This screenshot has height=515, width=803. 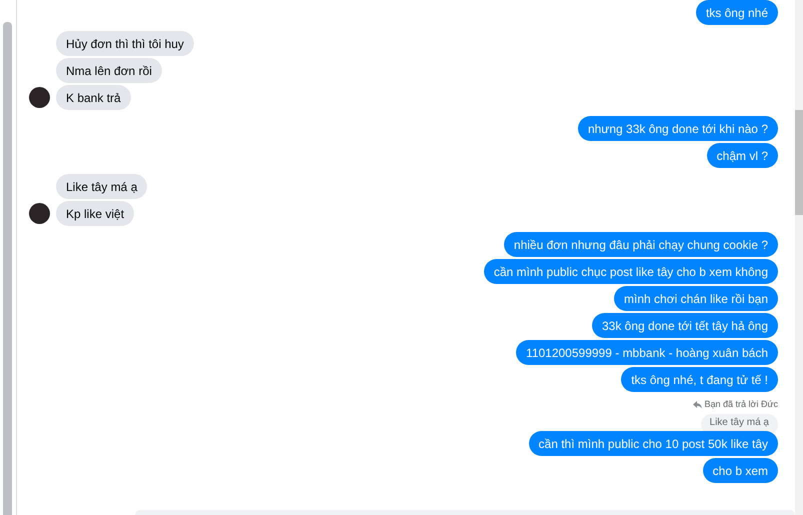 I want to click on message-bubble: cần thì mình public cho 10 post 50k like tây, so click(x=653, y=443).